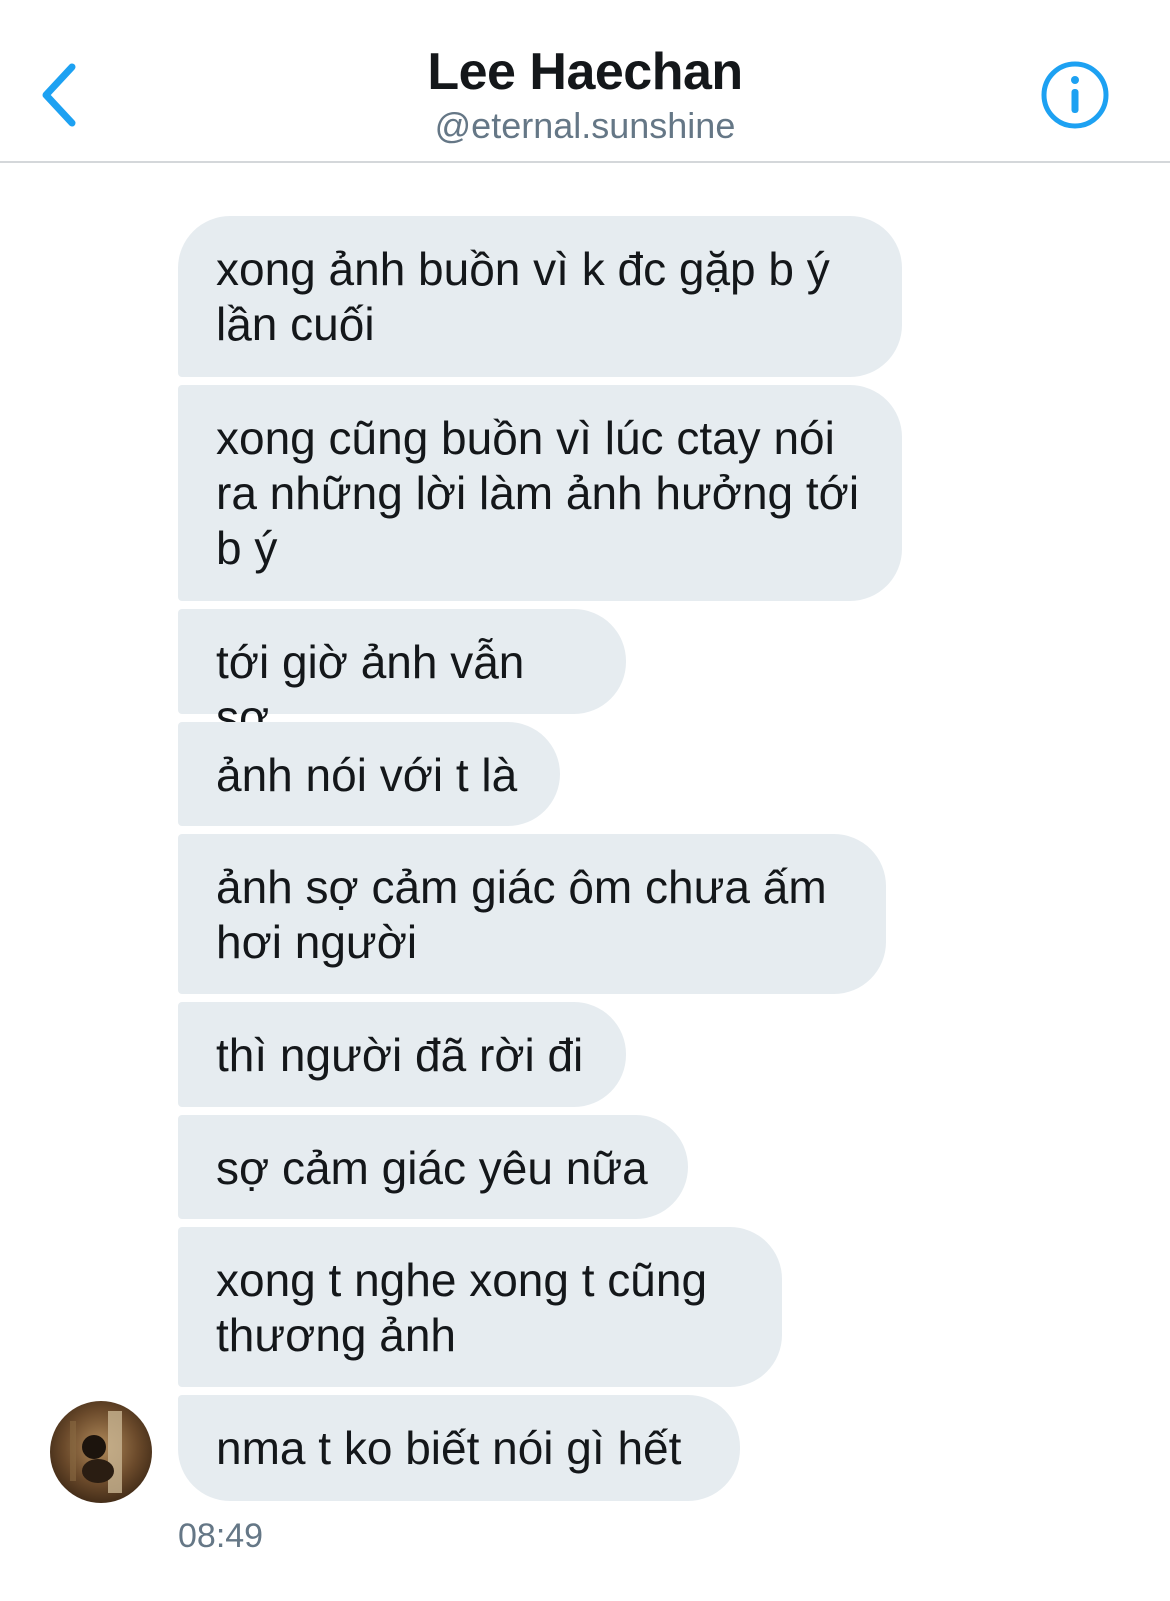 This screenshot has width=1170, height=1601. I want to click on message-bubble: ảnh nói với t là, so click(369, 774).